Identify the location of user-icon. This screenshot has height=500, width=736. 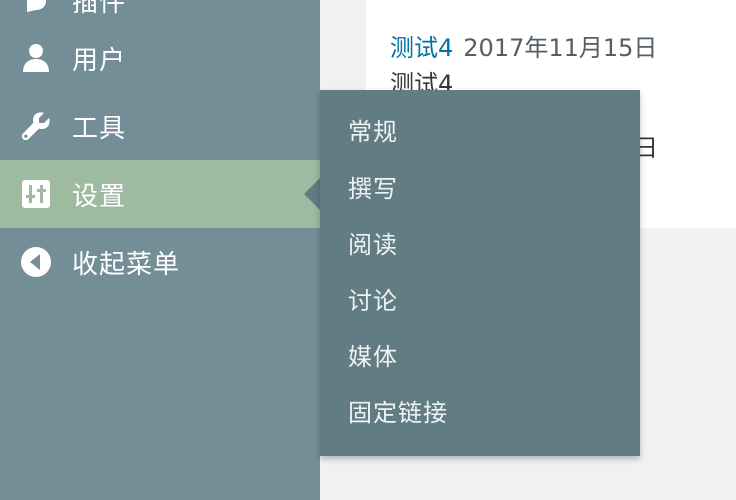
(36, 58).